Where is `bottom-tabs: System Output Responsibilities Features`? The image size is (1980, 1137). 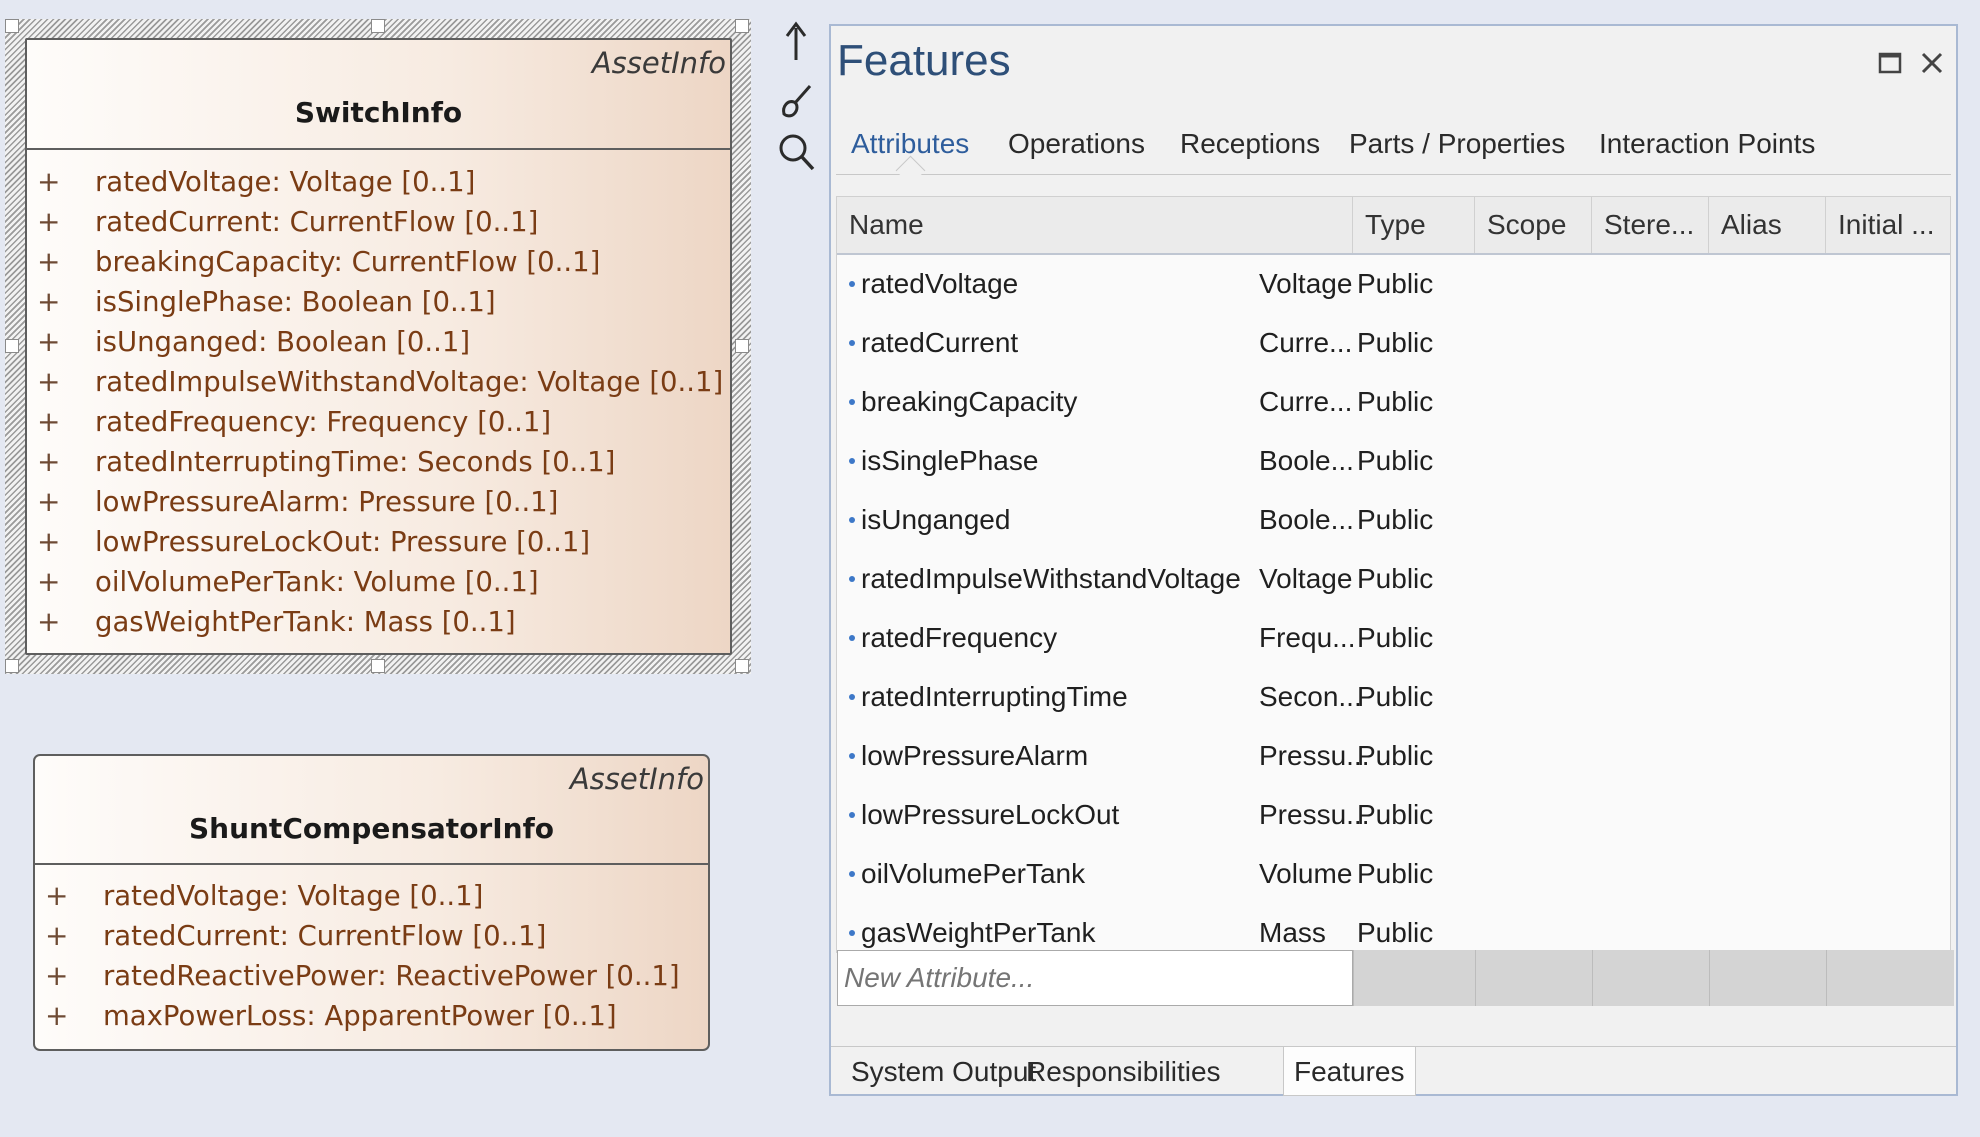
bottom-tabs: System Output Responsibilities Features is located at coordinates (1393, 1071).